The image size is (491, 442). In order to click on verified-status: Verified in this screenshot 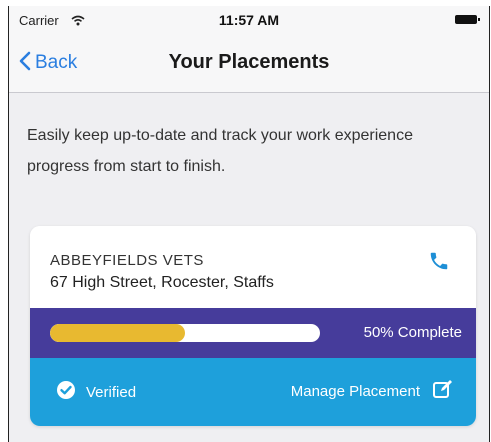, I will do `click(96, 392)`.